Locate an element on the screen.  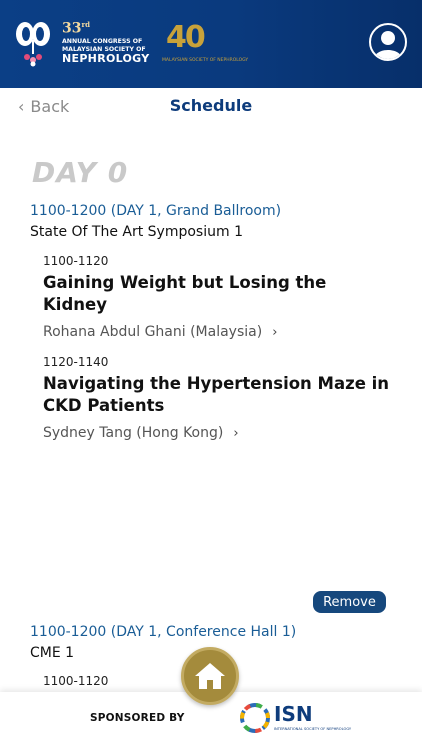
session-name: State Of The Art Symposium 1 is located at coordinates (136, 232).